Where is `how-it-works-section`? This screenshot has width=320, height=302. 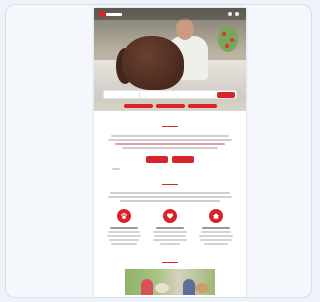 how-it-works-section is located at coordinates (170, 207).